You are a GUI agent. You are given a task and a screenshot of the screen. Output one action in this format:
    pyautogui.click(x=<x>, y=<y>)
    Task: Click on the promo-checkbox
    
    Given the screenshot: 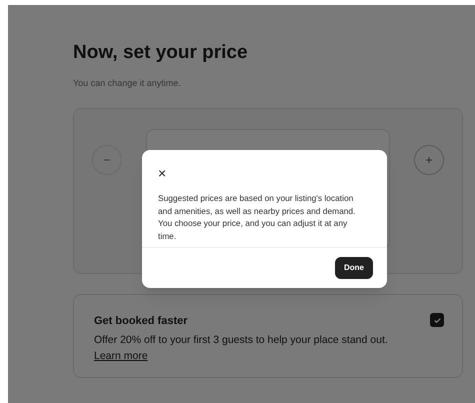 What is the action you would take?
    pyautogui.click(x=437, y=320)
    